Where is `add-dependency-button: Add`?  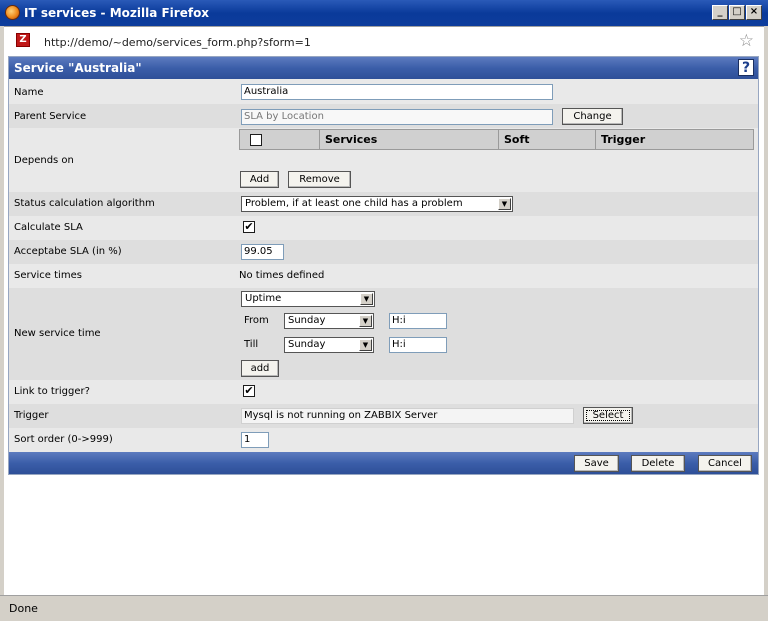 add-dependency-button: Add is located at coordinates (259, 179).